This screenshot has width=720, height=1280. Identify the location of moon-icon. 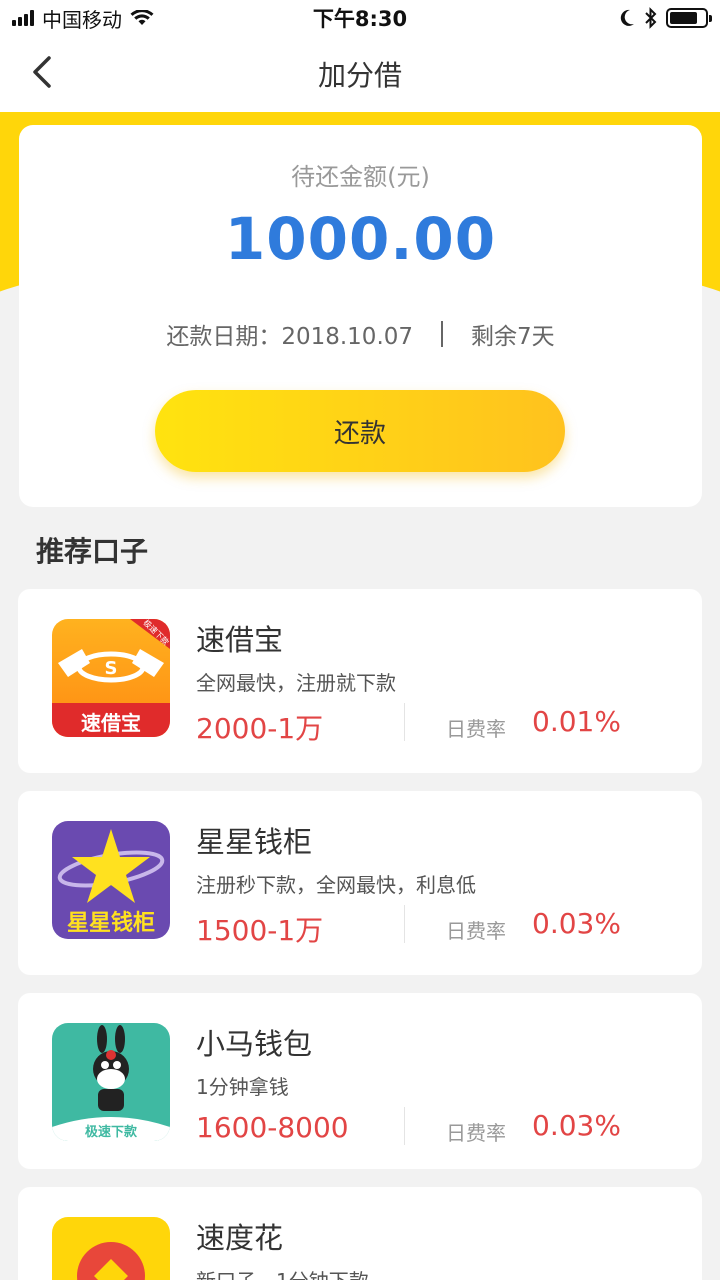
(627, 17).